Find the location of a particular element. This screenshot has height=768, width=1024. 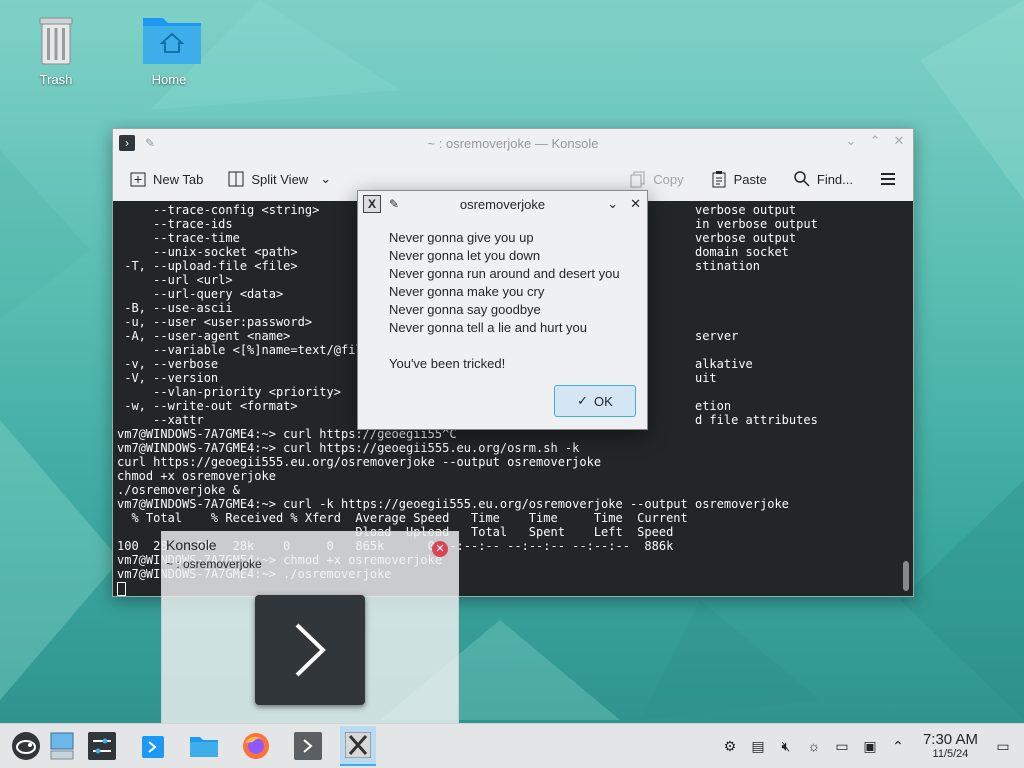

search-icon is located at coordinates (802, 179).